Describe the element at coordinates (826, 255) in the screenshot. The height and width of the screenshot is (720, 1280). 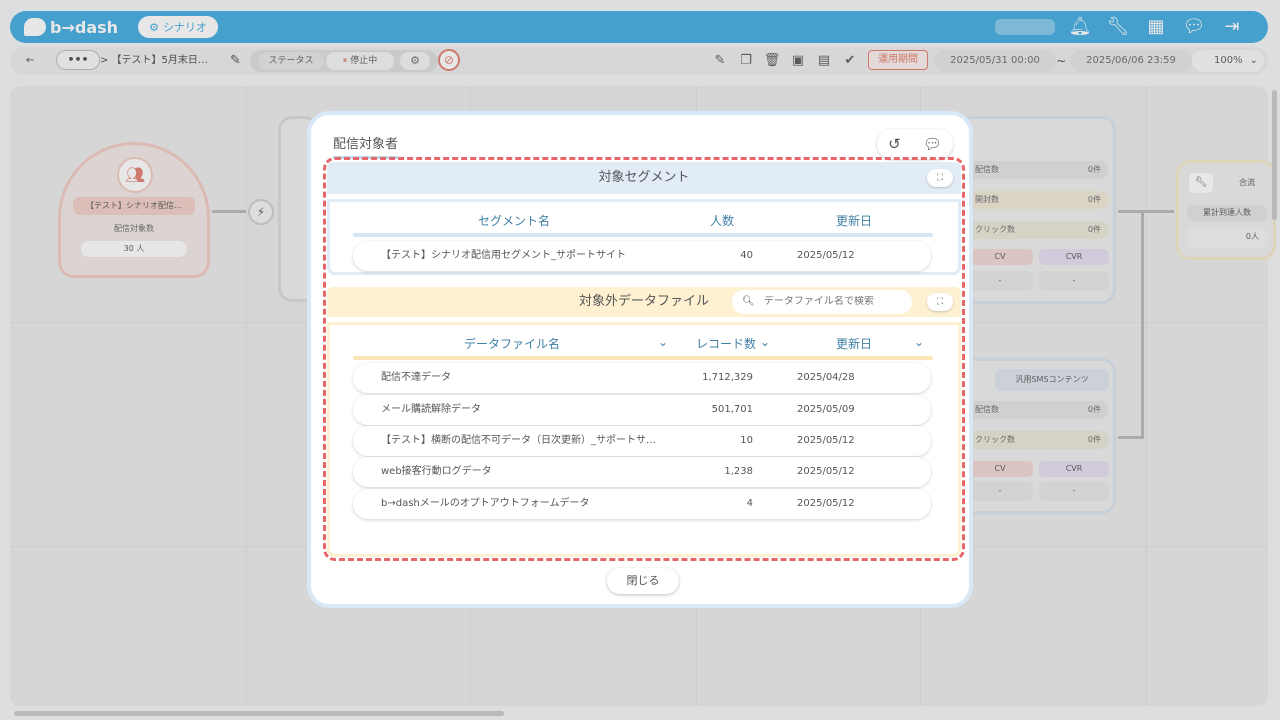
I see `segment-date-cell: 2025/05/12` at that location.